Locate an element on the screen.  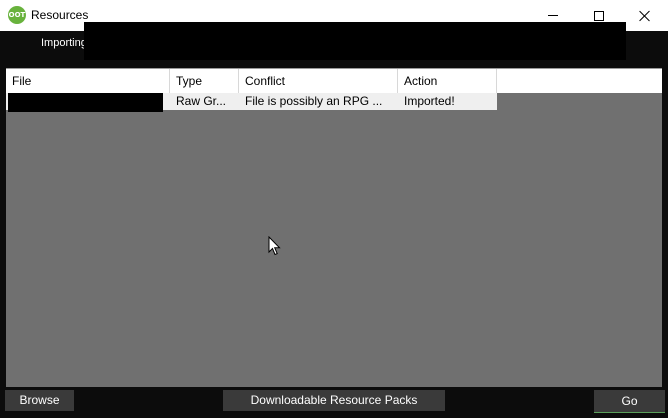
window-title: Resources is located at coordinates (60, 15).